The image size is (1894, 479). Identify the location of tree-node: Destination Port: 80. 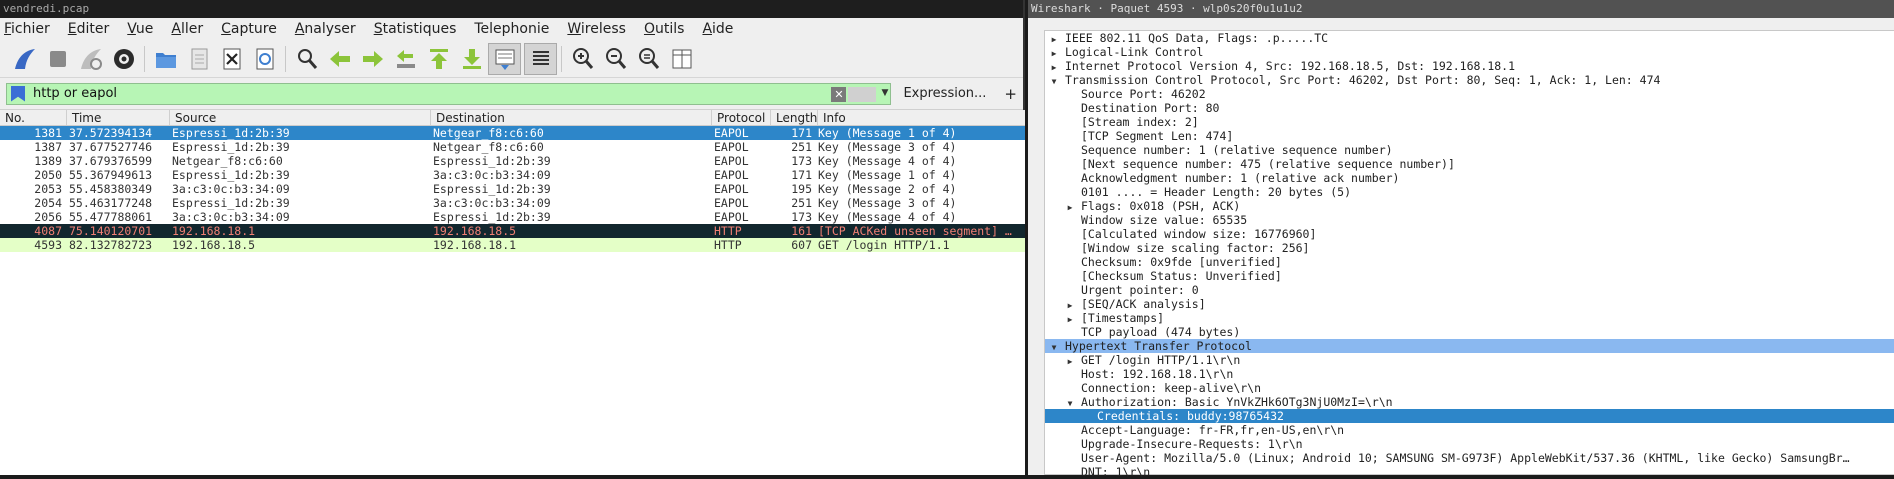
(1469, 108).